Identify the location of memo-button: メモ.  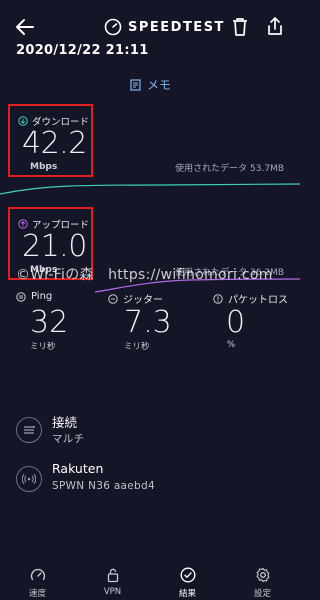
(150, 84).